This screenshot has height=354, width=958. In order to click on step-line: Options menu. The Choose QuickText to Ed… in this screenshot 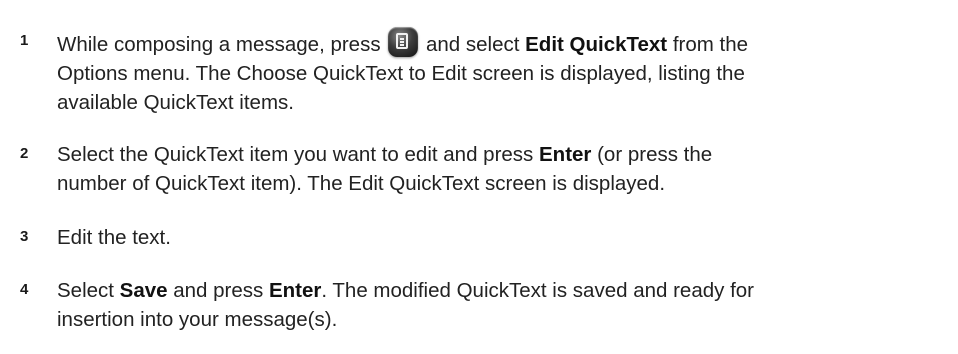, I will do `click(401, 73)`.